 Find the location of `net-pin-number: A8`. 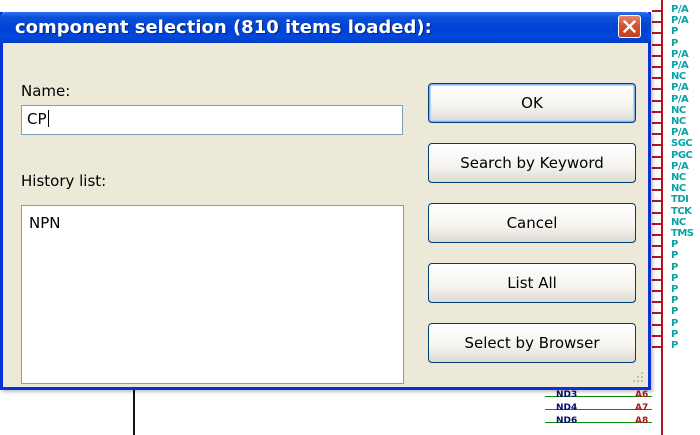

net-pin-number: A8 is located at coordinates (642, 421).